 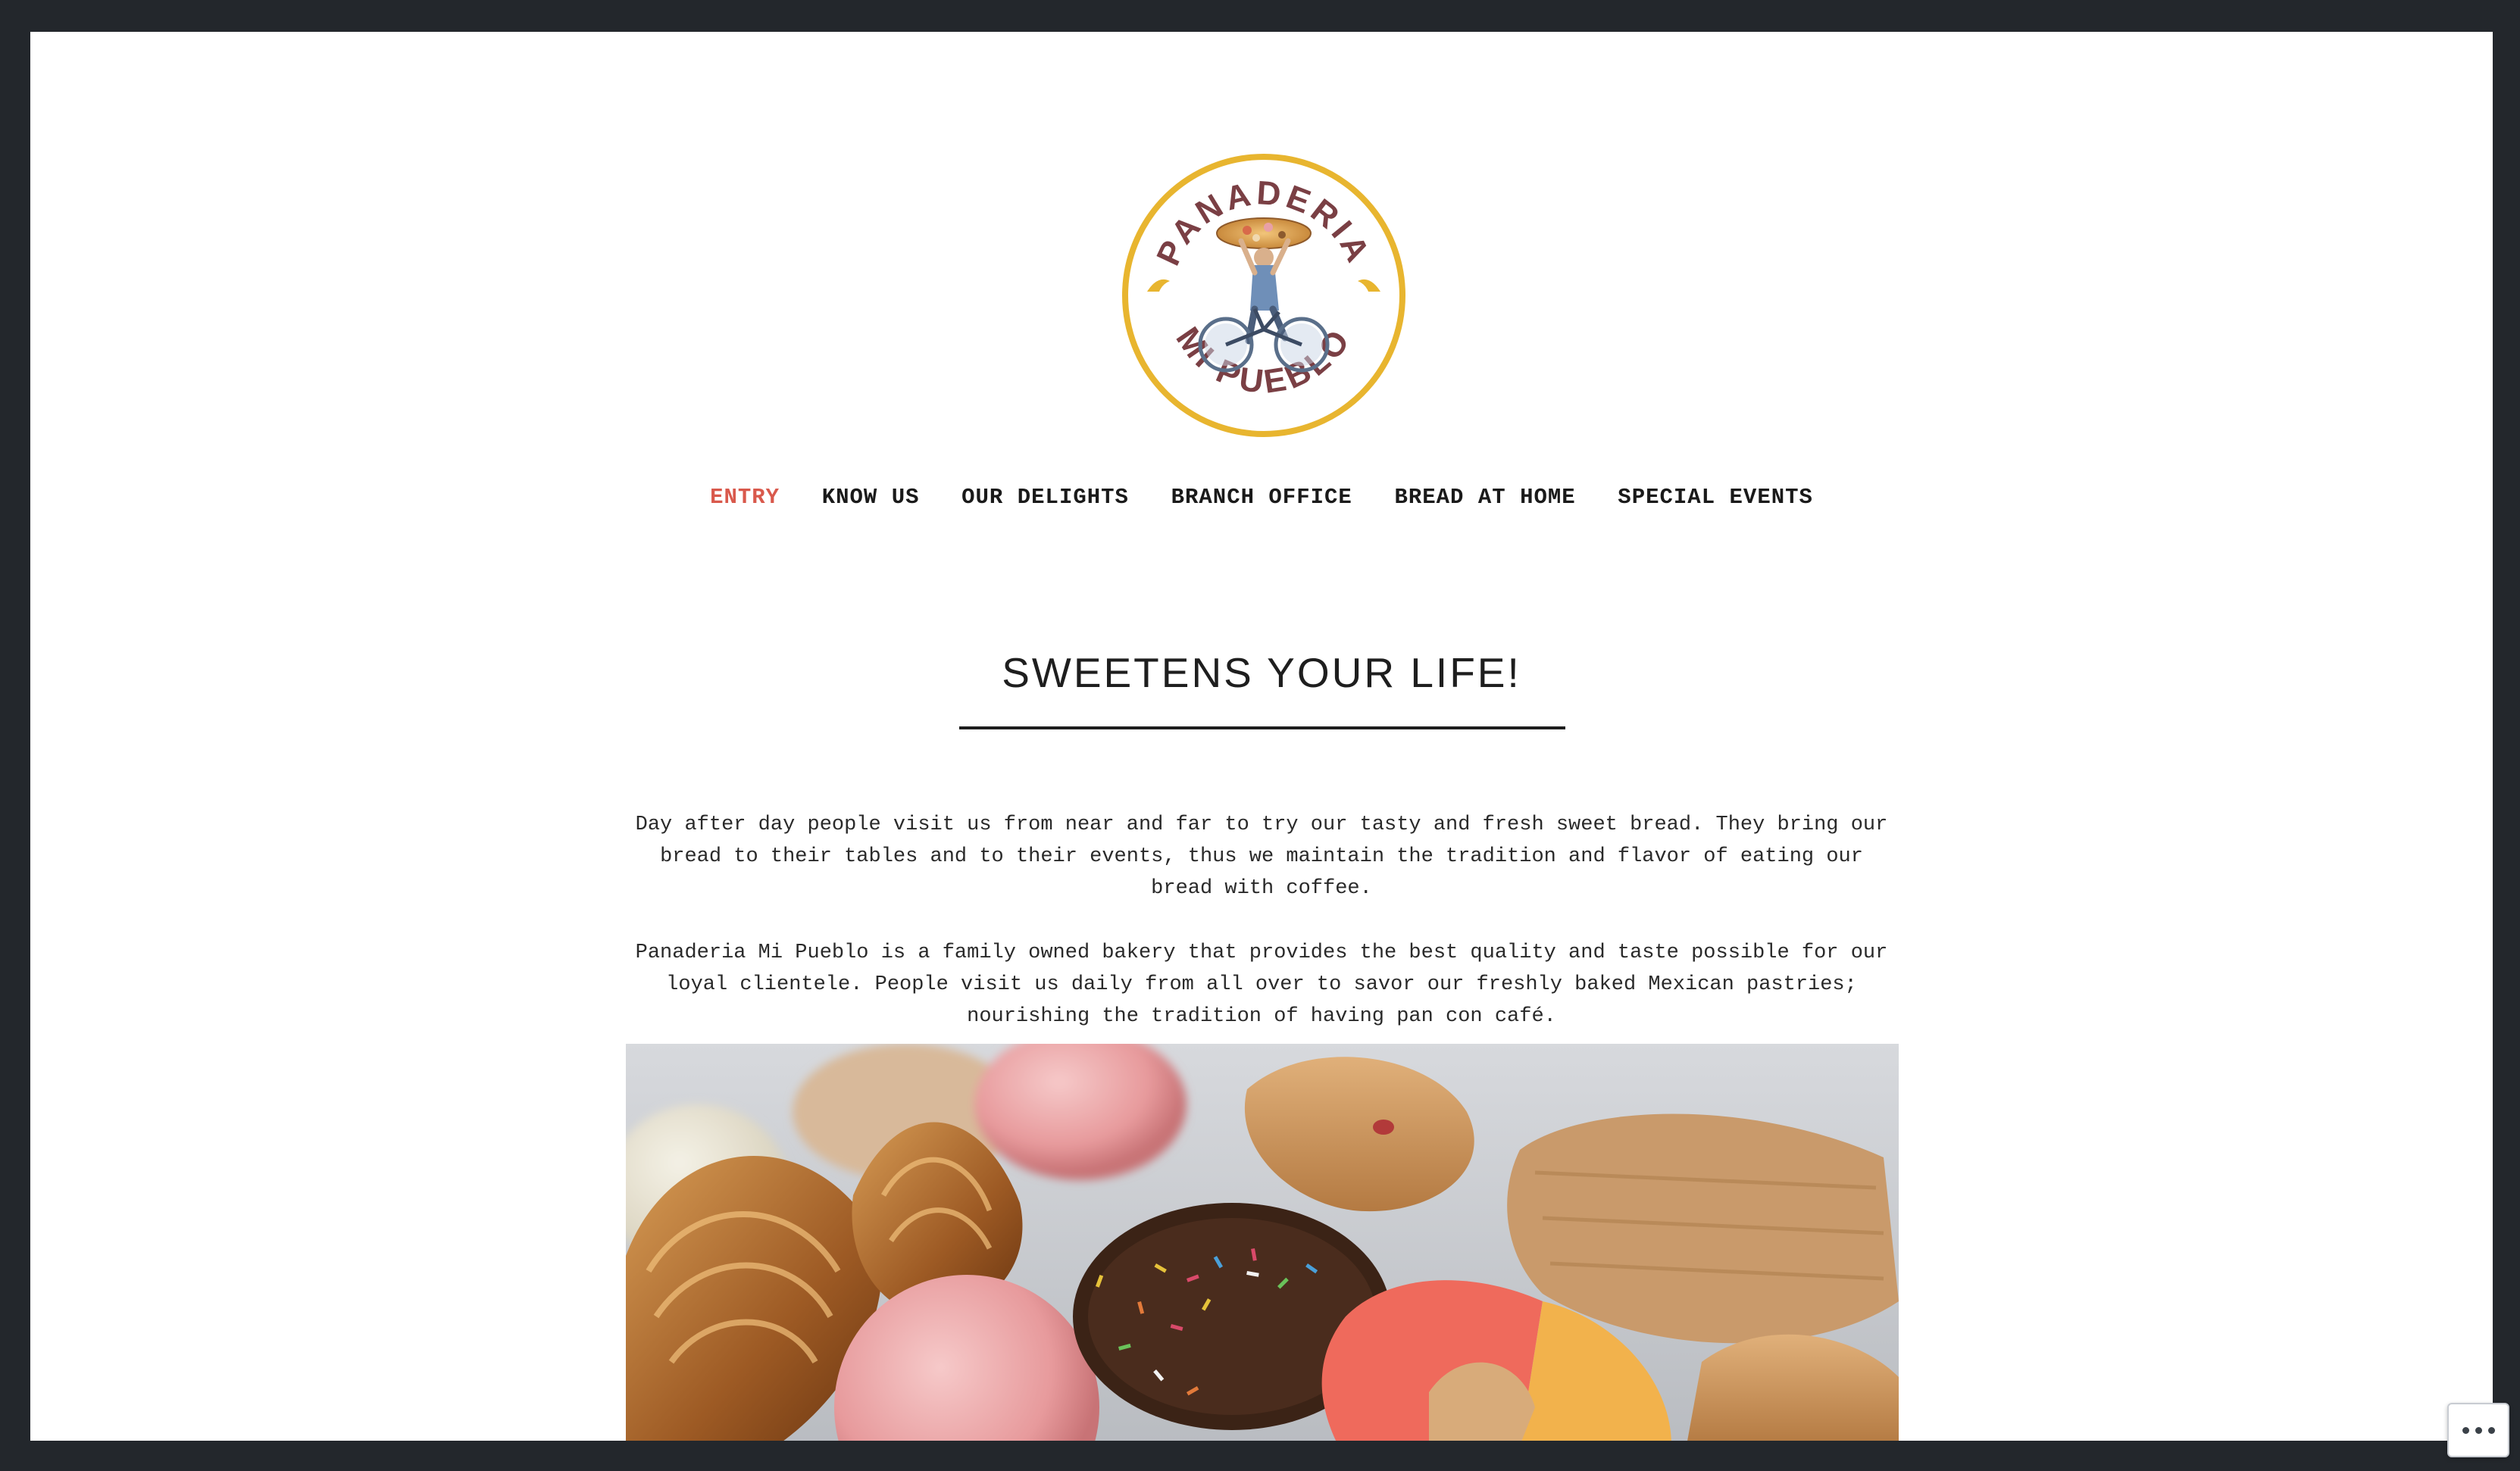 I want to click on more-options-button, so click(x=2478, y=1430).